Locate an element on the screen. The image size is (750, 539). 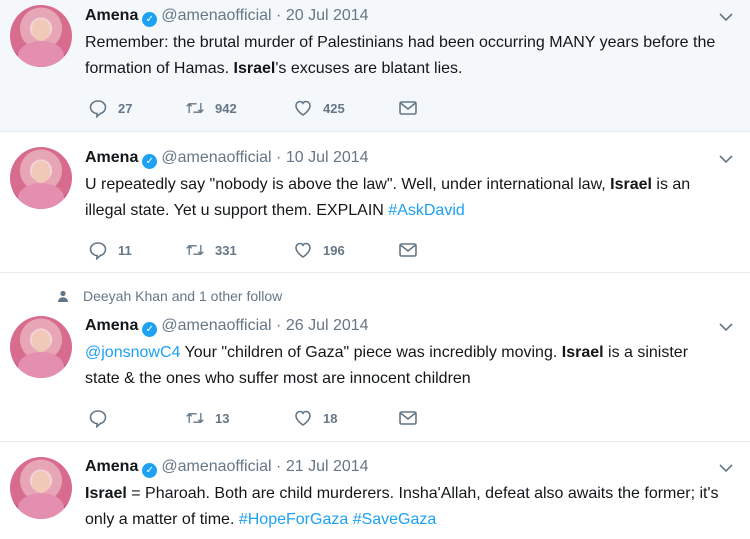
hashtag-link: #SaveGaza is located at coordinates (395, 519).